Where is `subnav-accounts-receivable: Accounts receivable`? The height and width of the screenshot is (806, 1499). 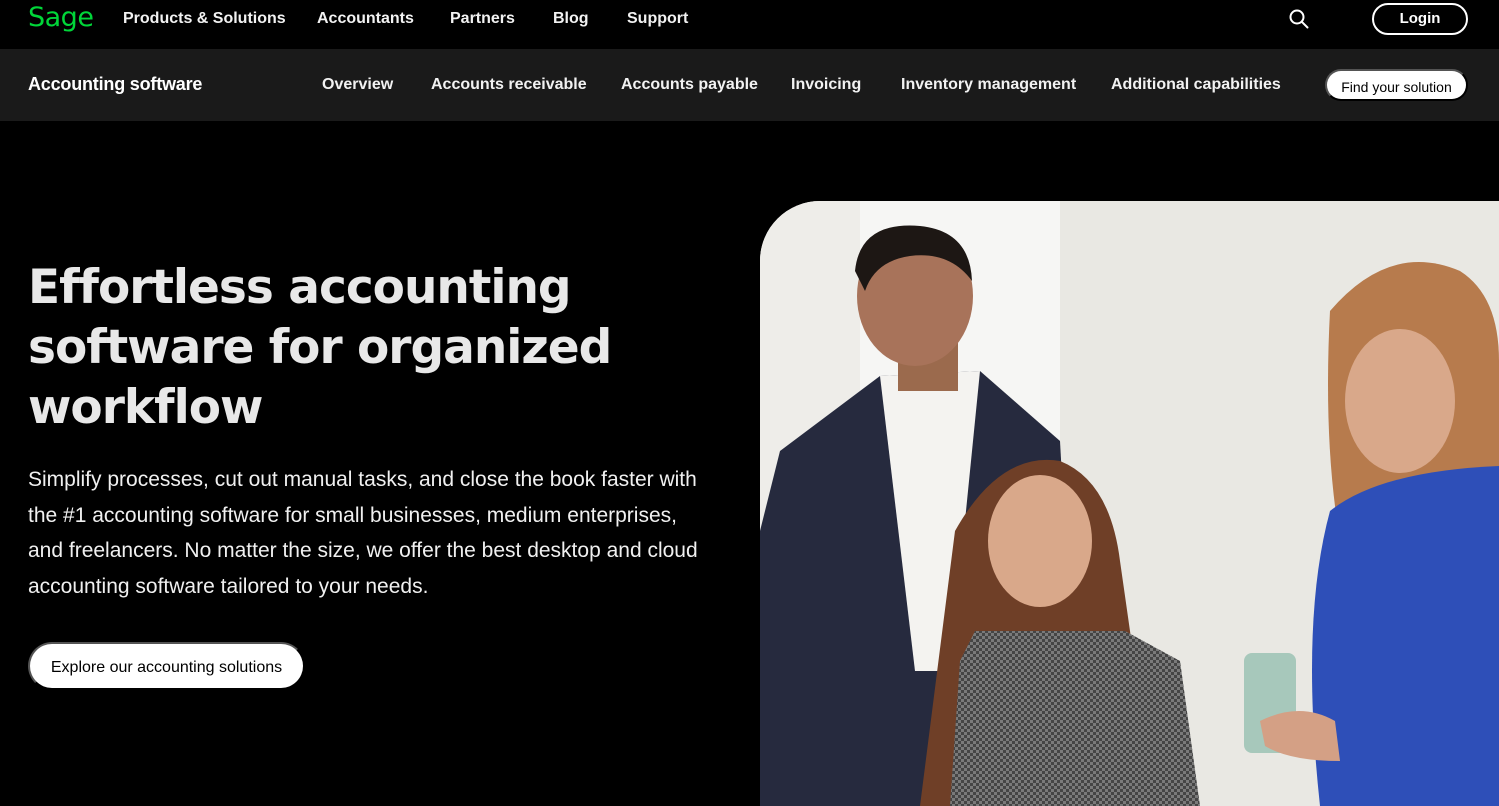
subnav-accounts-receivable: Accounts receivable is located at coordinates (509, 85).